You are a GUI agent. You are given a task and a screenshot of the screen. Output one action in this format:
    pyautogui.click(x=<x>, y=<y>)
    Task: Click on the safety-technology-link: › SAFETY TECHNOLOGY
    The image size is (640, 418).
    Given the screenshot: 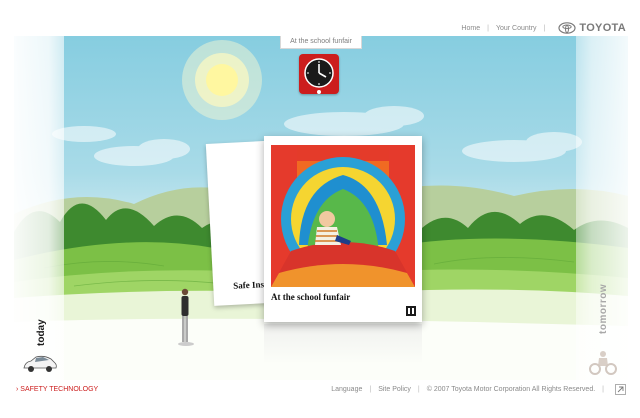 What is the action you would take?
    pyautogui.click(x=57, y=389)
    